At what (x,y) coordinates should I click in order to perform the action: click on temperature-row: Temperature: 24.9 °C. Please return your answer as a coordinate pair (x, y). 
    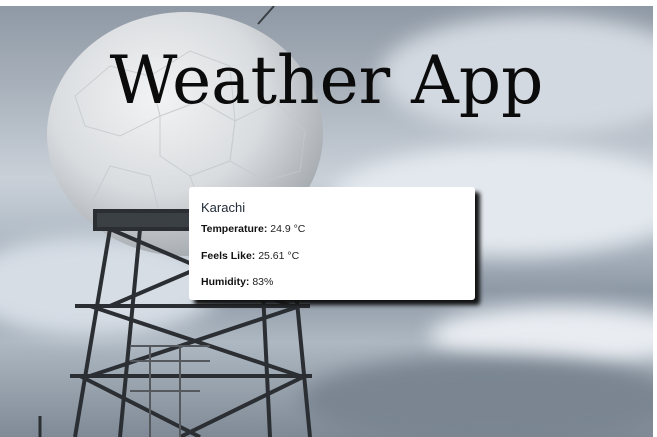
    Looking at the image, I should click on (253, 229).